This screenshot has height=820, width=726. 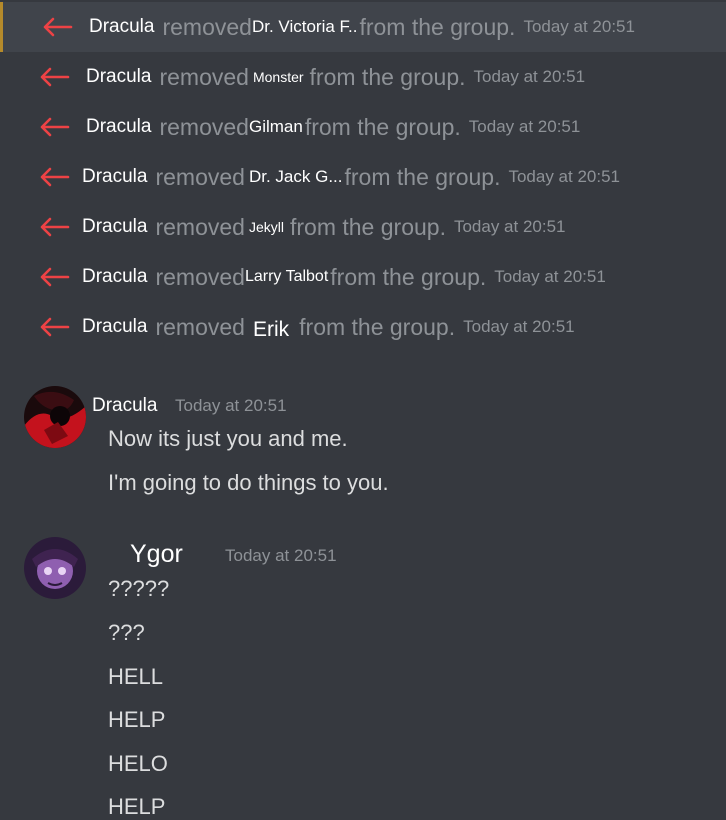 I want to click on author-name: Ygor, so click(x=156, y=554).